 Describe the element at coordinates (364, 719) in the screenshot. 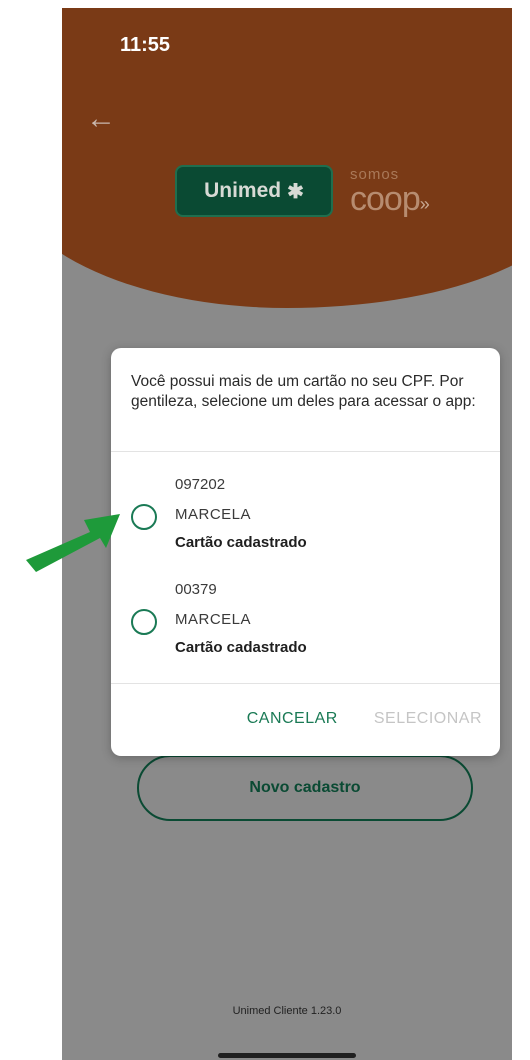

I see `dialog-actions: CANCELAR SELECIONAR` at that location.